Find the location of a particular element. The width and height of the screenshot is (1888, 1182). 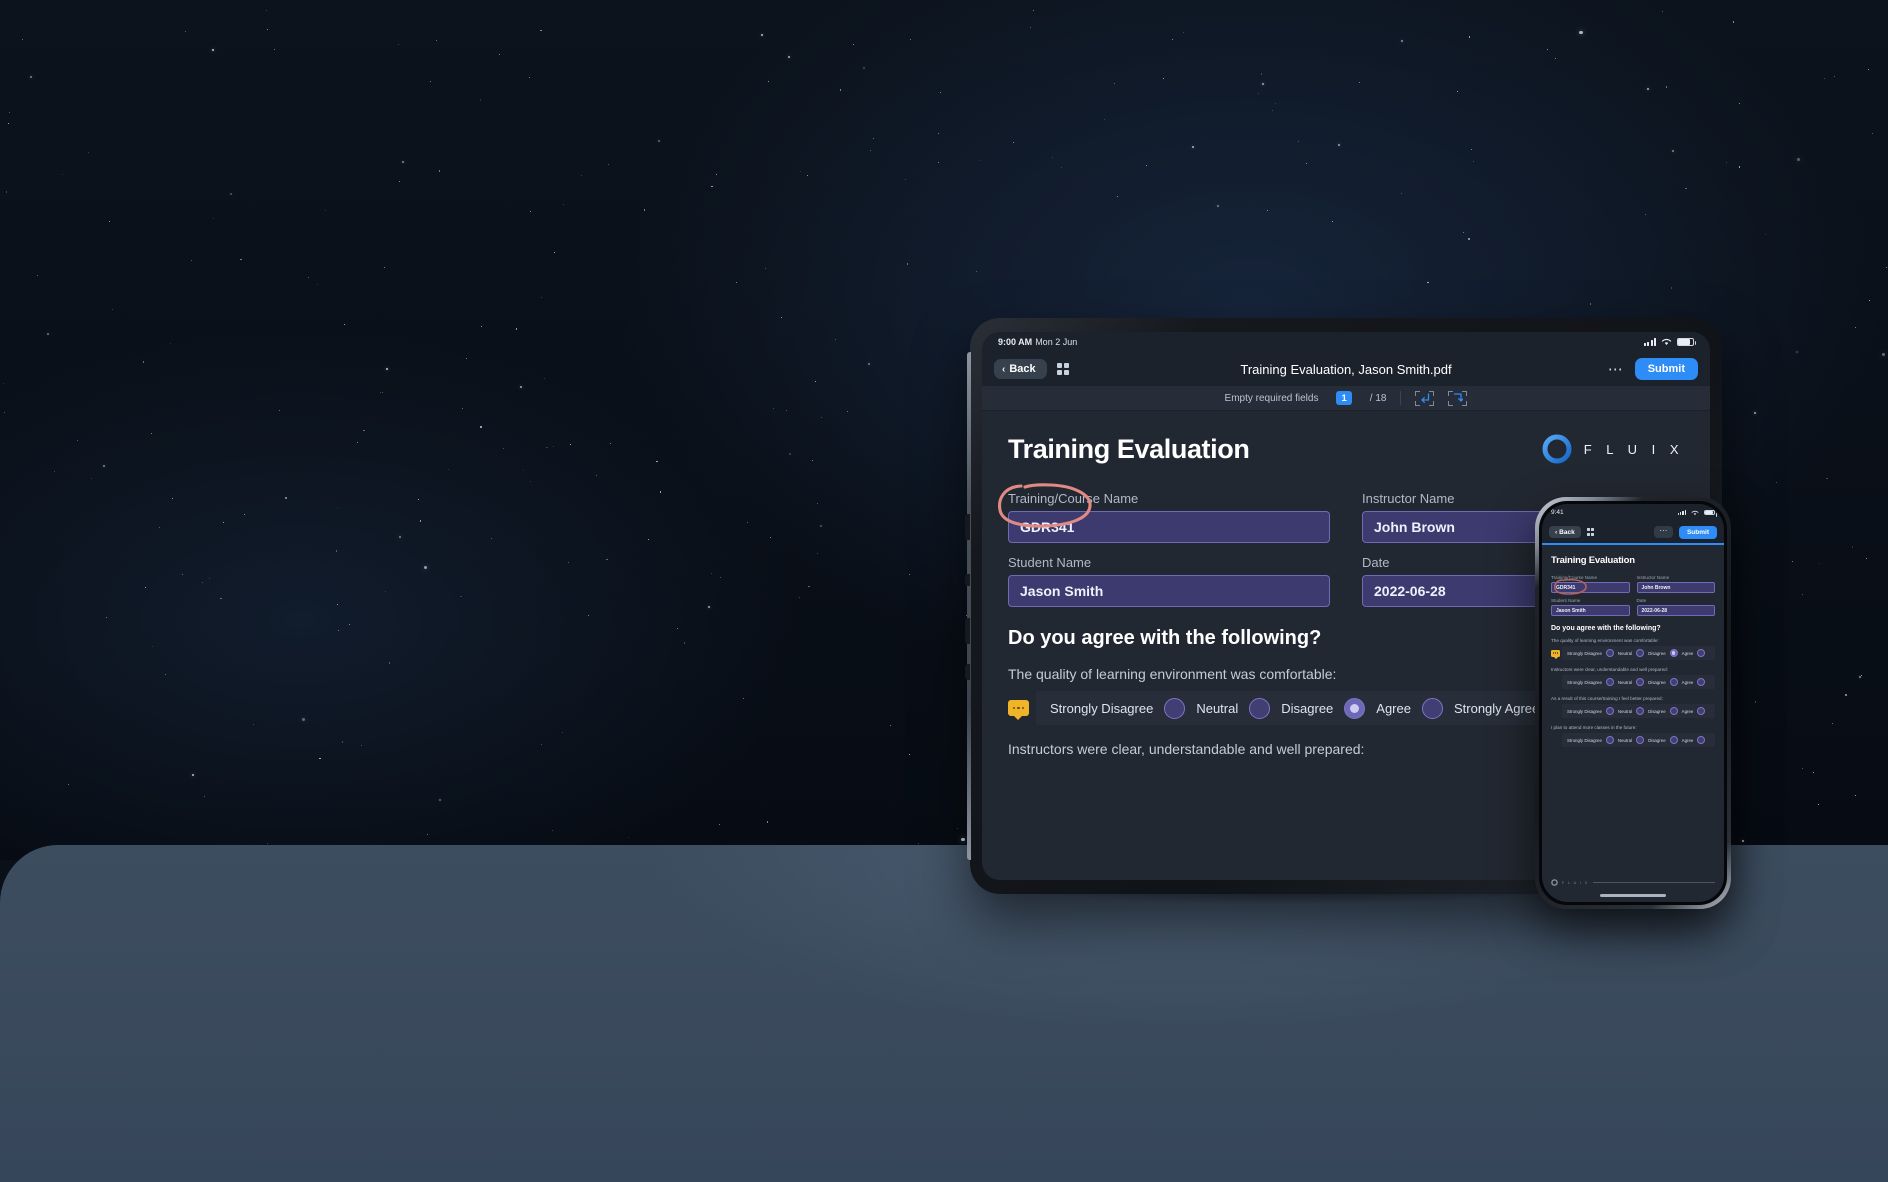

phone-back-label: Back is located at coordinates (1567, 532).